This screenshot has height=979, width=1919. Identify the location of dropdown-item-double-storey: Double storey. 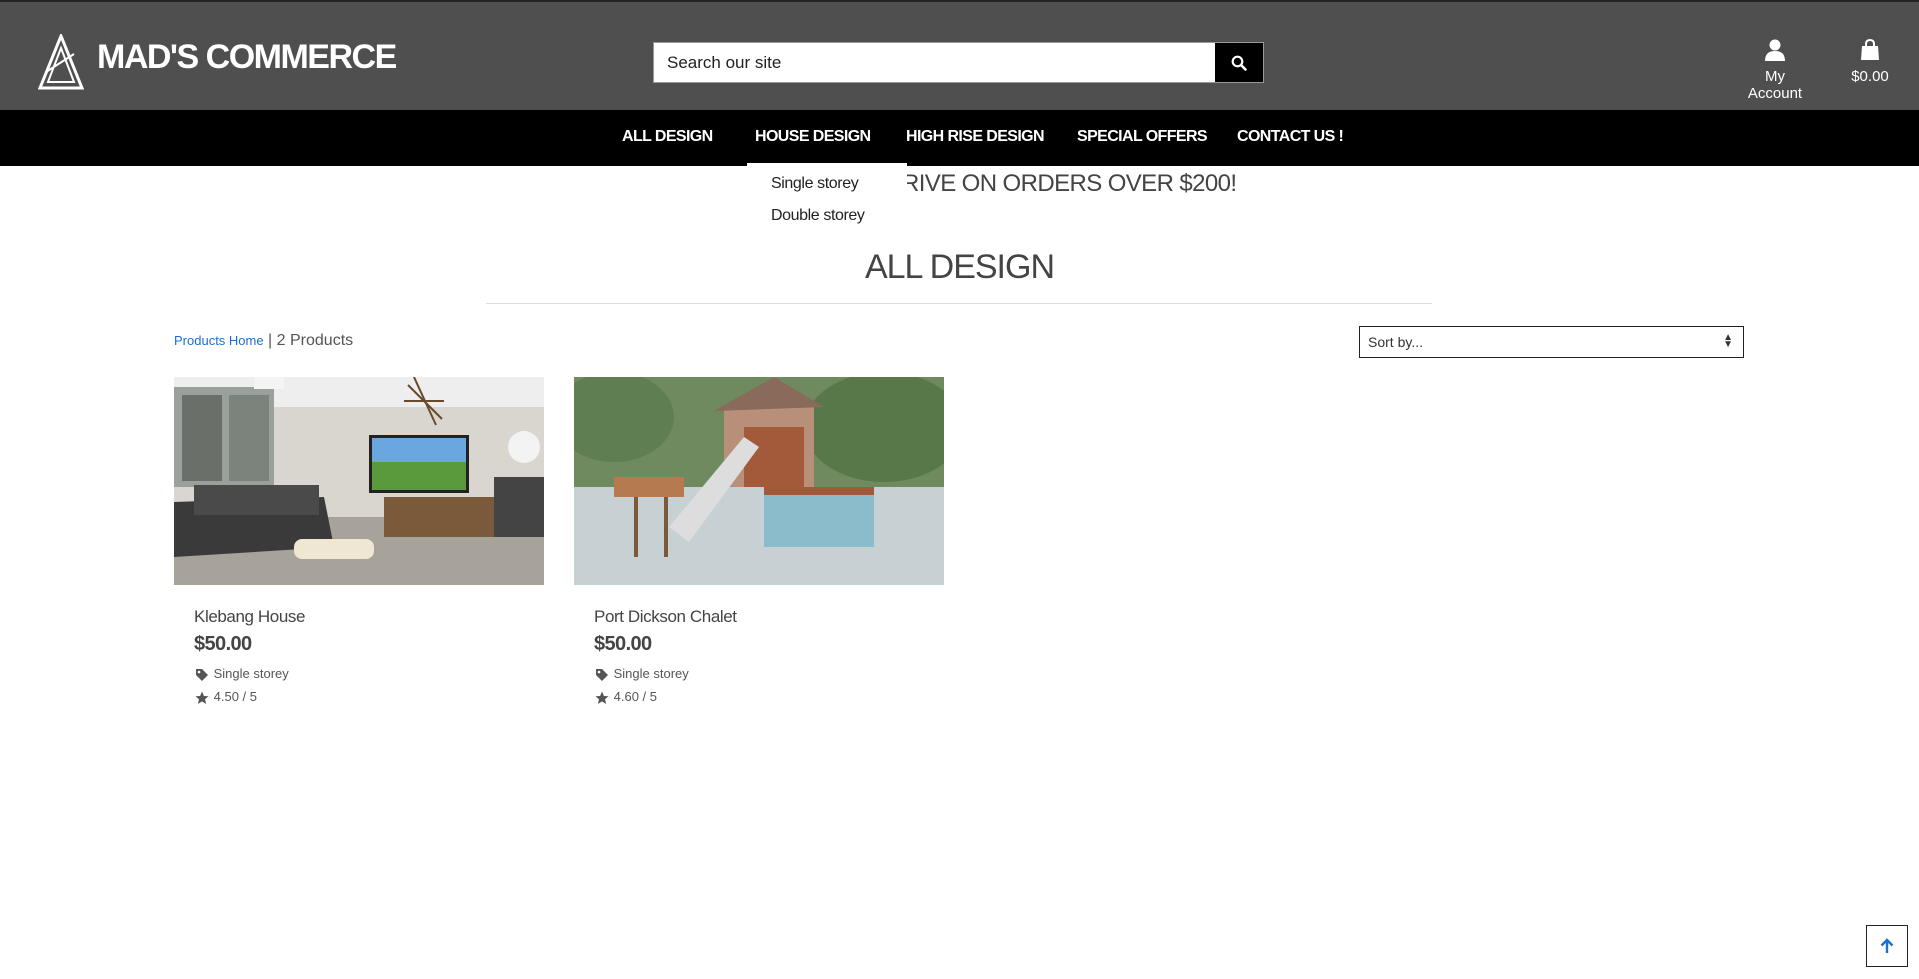
(818, 216).